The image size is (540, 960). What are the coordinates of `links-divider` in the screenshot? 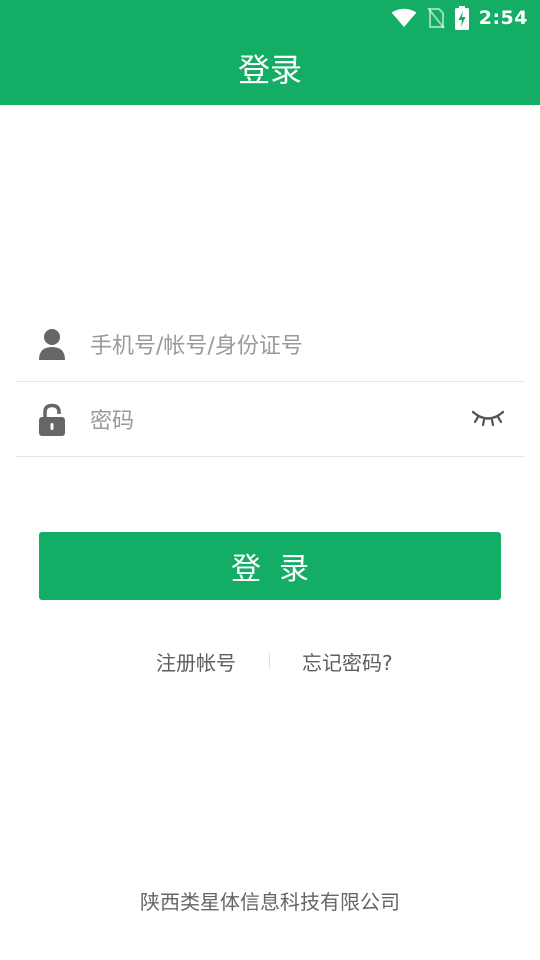 It's located at (269, 661).